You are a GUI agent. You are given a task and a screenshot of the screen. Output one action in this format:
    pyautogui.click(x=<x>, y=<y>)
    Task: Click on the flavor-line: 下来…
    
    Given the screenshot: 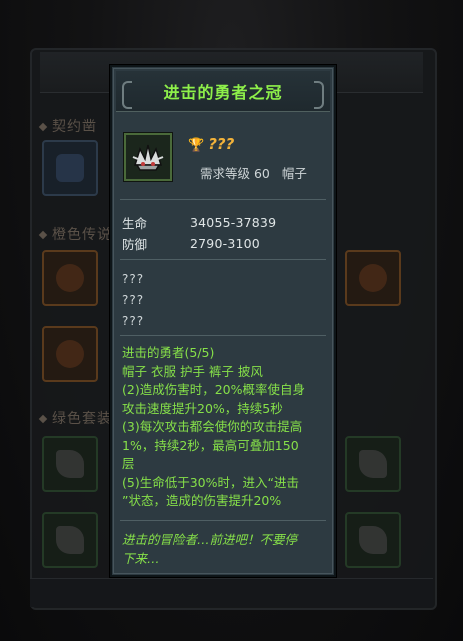 What is the action you would take?
    pyautogui.click(x=141, y=558)
    